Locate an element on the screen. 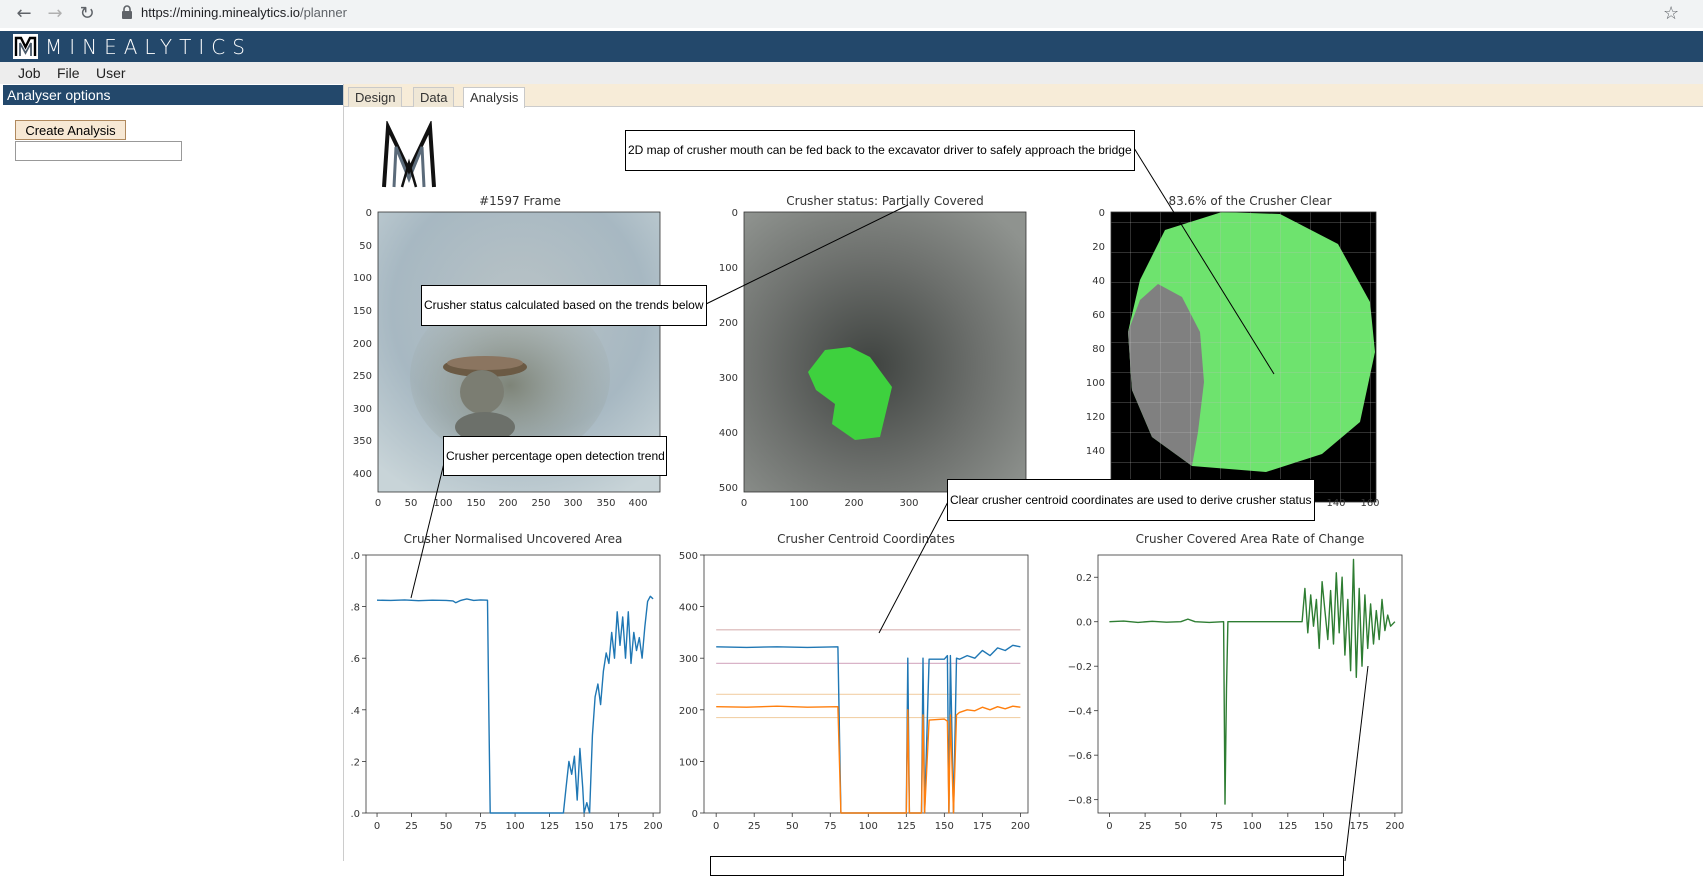 This screenshot has height=876, width=1703. status-xaxis: 0 100 200 300 is located at coordinates (830, 503).